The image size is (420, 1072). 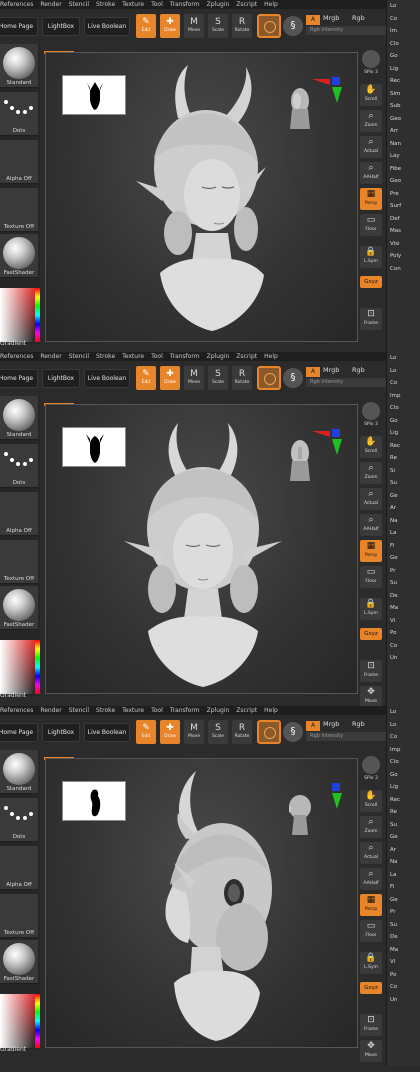 What do you see at coordinates (403, 169) in the screenshot?
I see `palette-item: Fibe` at bounding box center [403, 169].